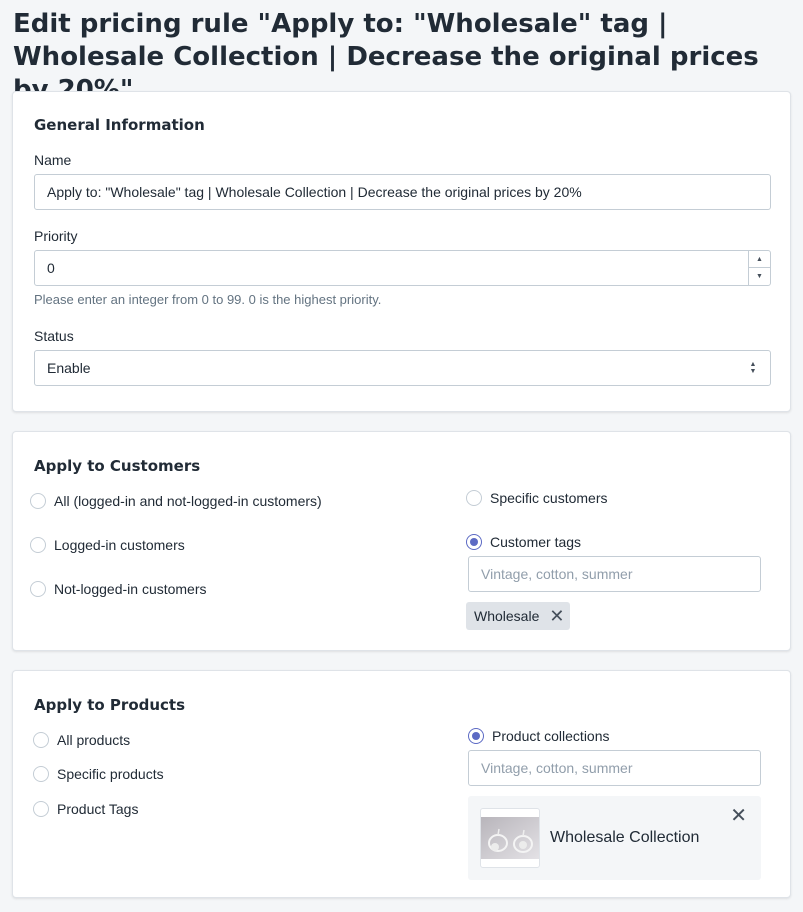 The image size is (803, 912). What do you see at coordinates (53, 160) in the screenshot?
I see `name-label: Name` at bounding box center [53, 160].